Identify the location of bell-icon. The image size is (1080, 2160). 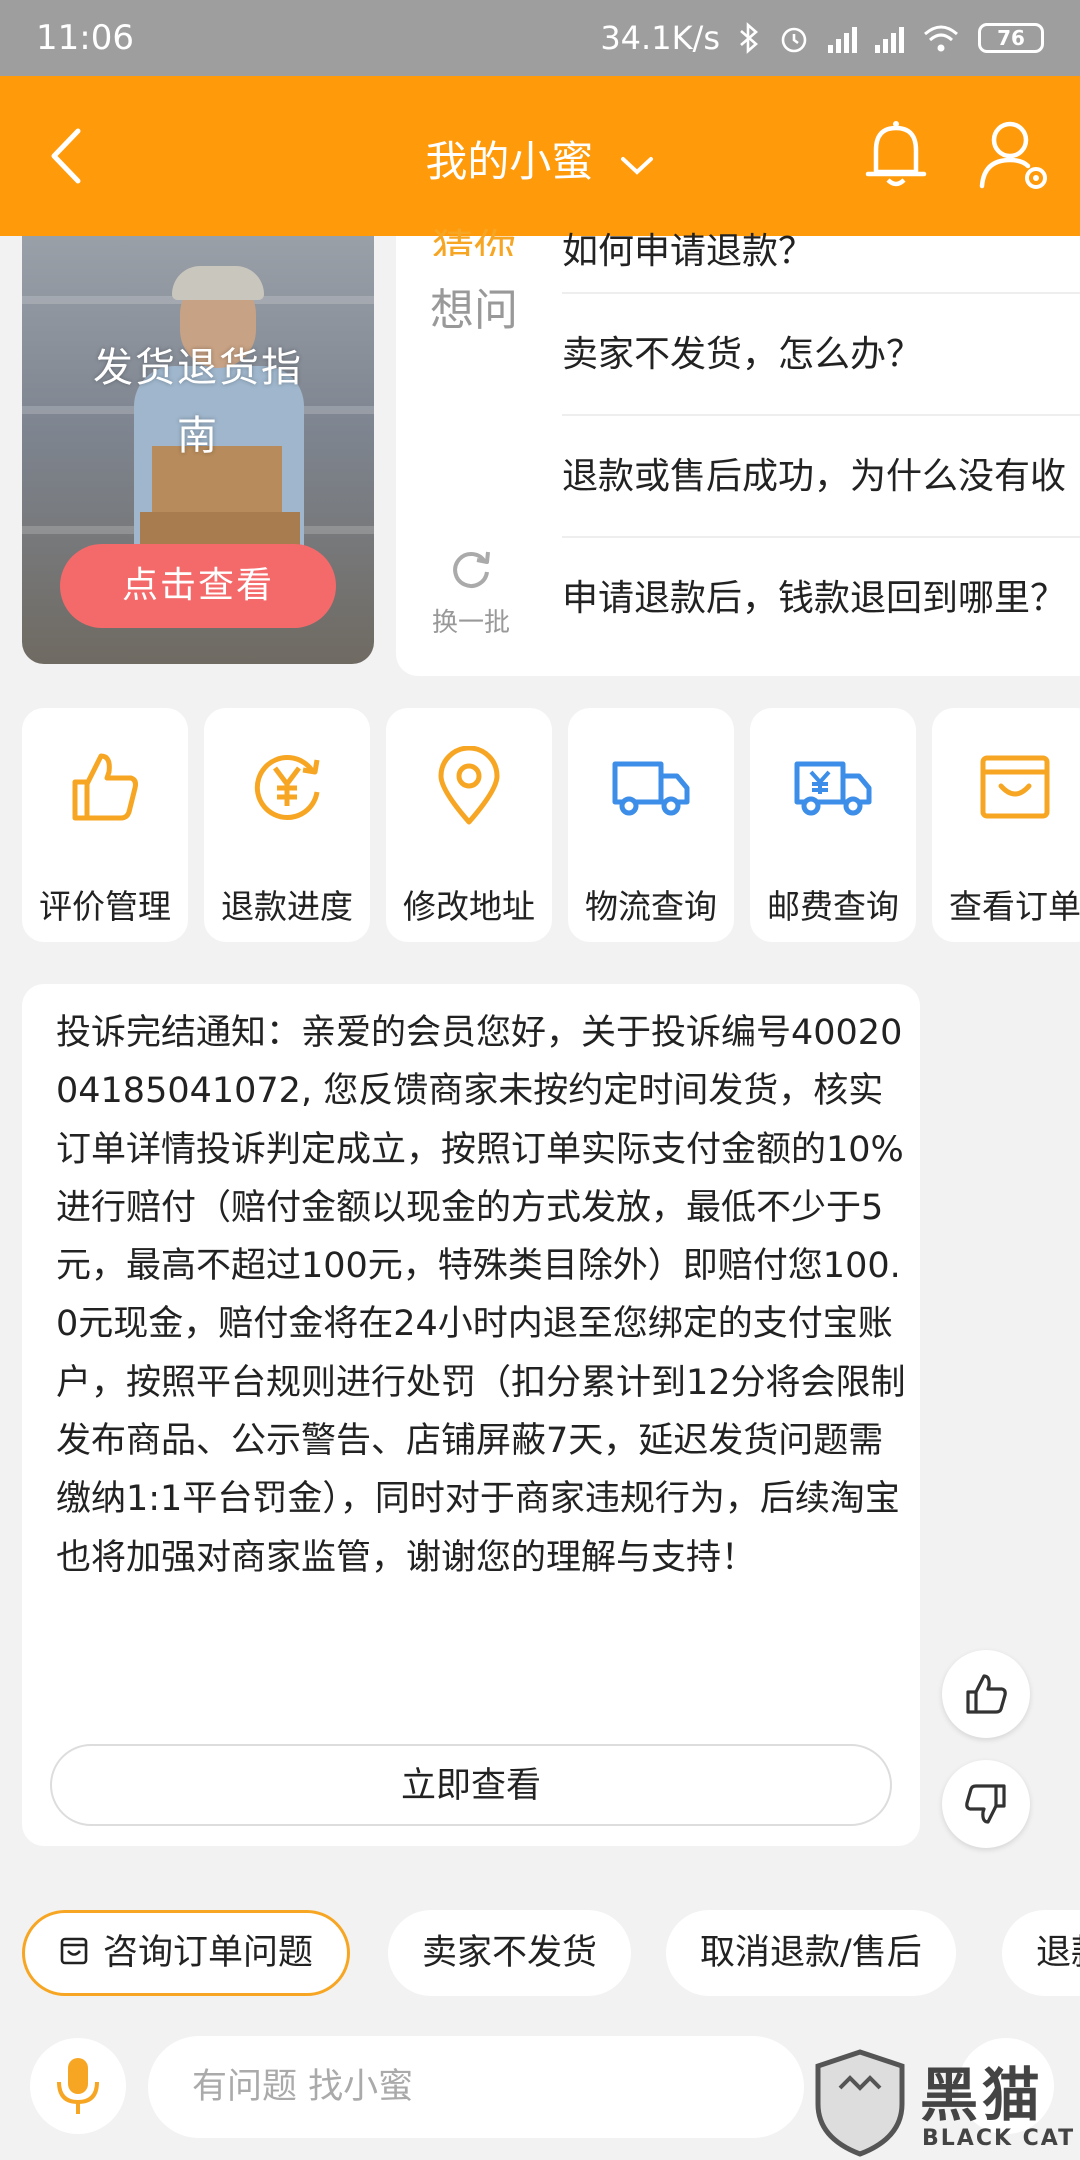
(896, 154).